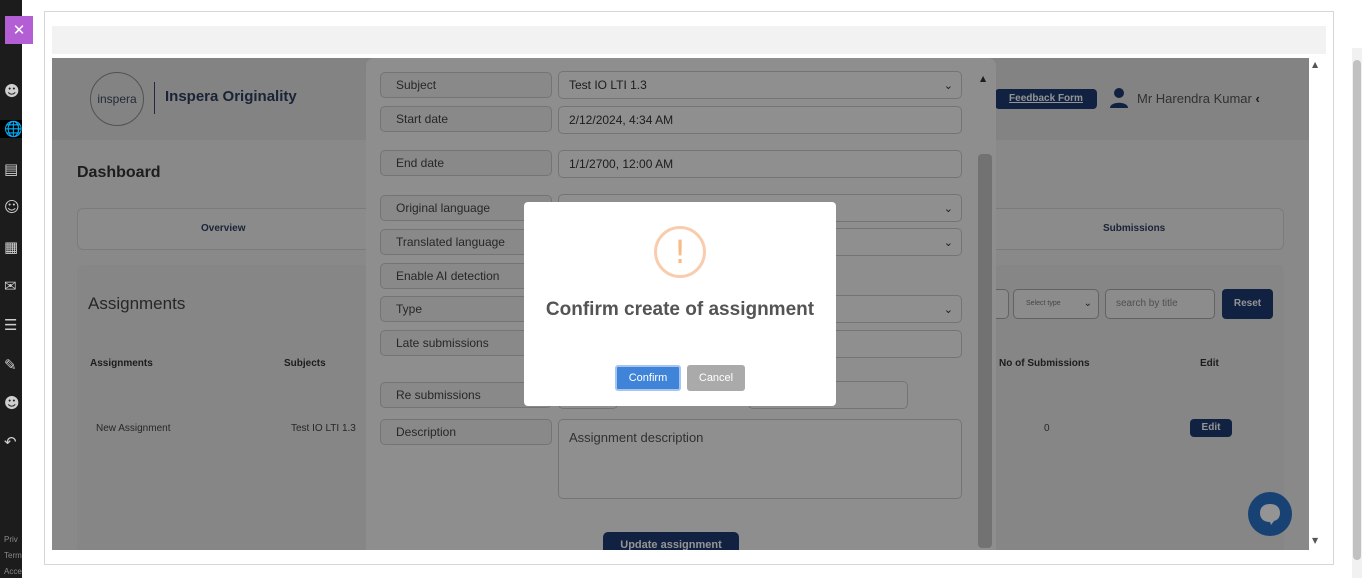 Image resolution: width=1362 pixels, height=578 pixels. Describe the element at coordinates (13, 207) in the screenshot. I see `groups-icon: ☺` at that location.